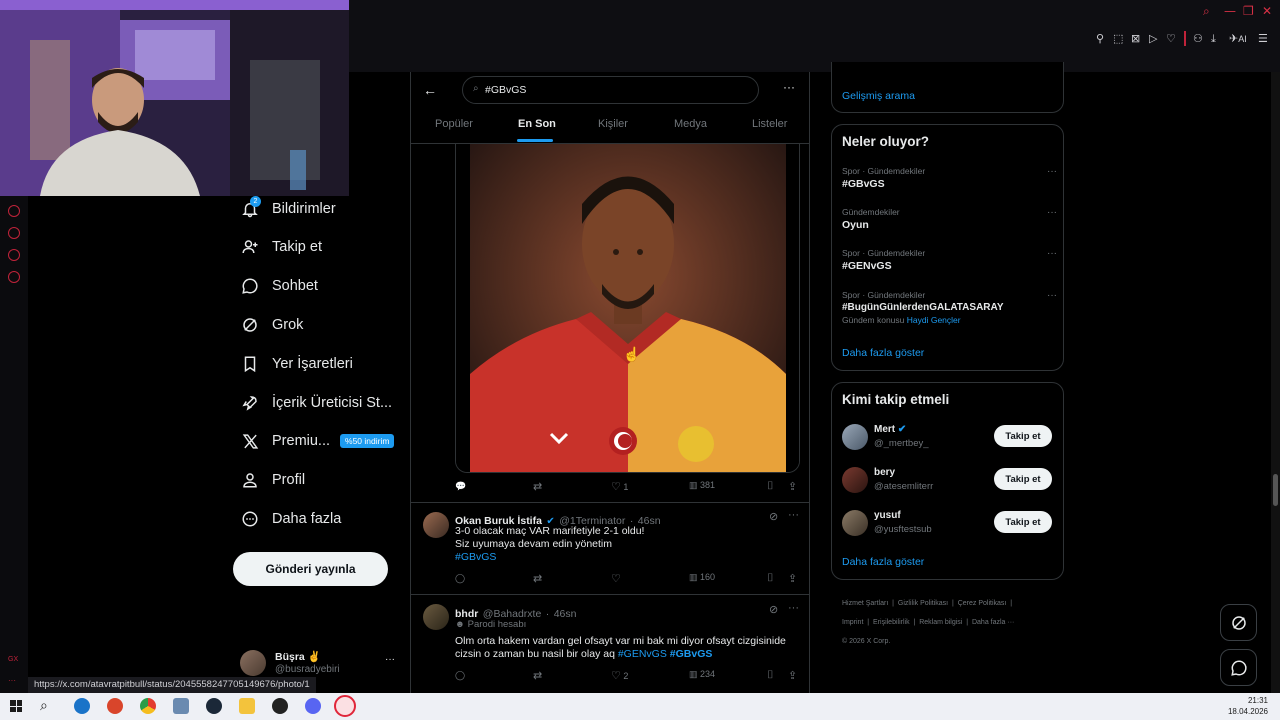 Image resolution: width=1280 pixels, height=720 pixels. Describe the element at coordinates (115, 706) in the screenshot. I see `brave-icon` at that location.